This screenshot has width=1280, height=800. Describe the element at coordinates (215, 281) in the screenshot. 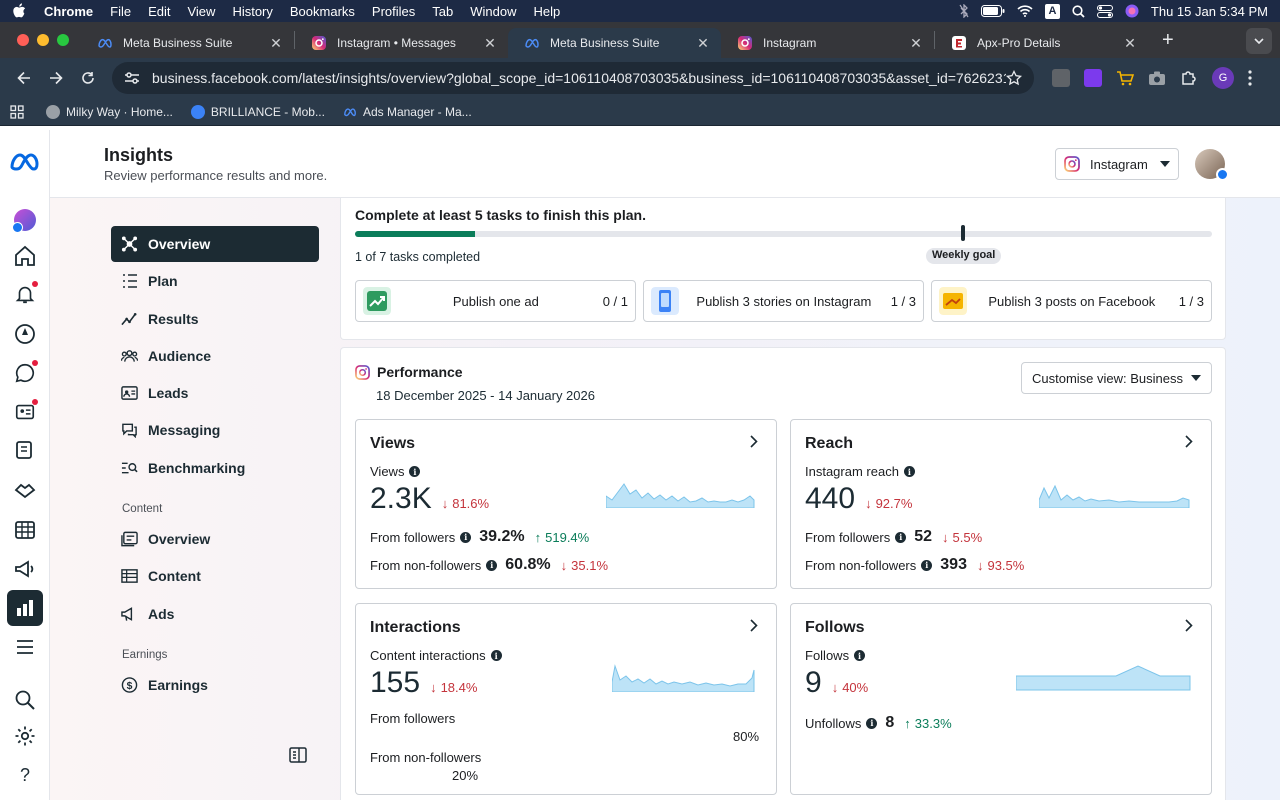

I see `nav-item-plan: Plan` at that location.